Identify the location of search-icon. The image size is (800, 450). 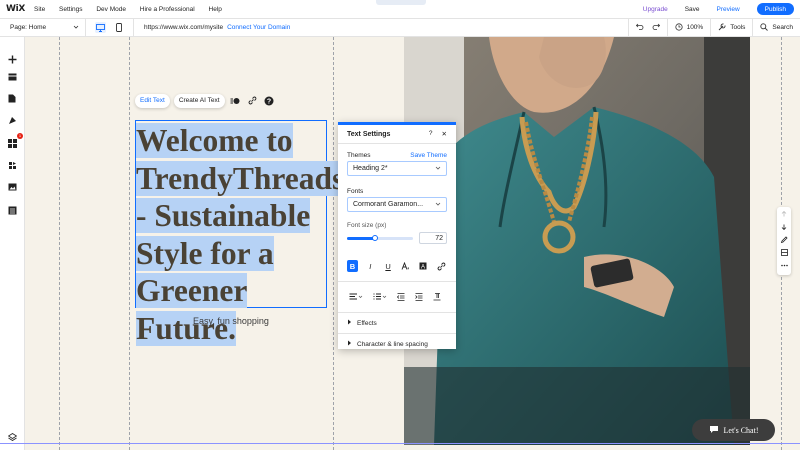
(764, 27).